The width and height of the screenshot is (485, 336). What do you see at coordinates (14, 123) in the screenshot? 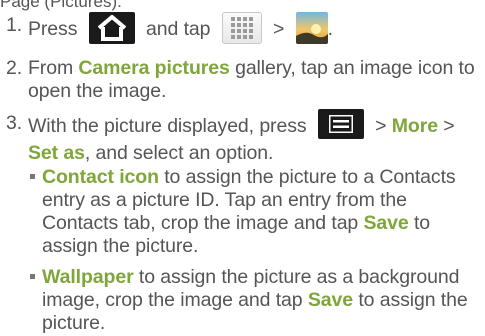
I see `step-number: 3.` at bounding box center [14, 123].